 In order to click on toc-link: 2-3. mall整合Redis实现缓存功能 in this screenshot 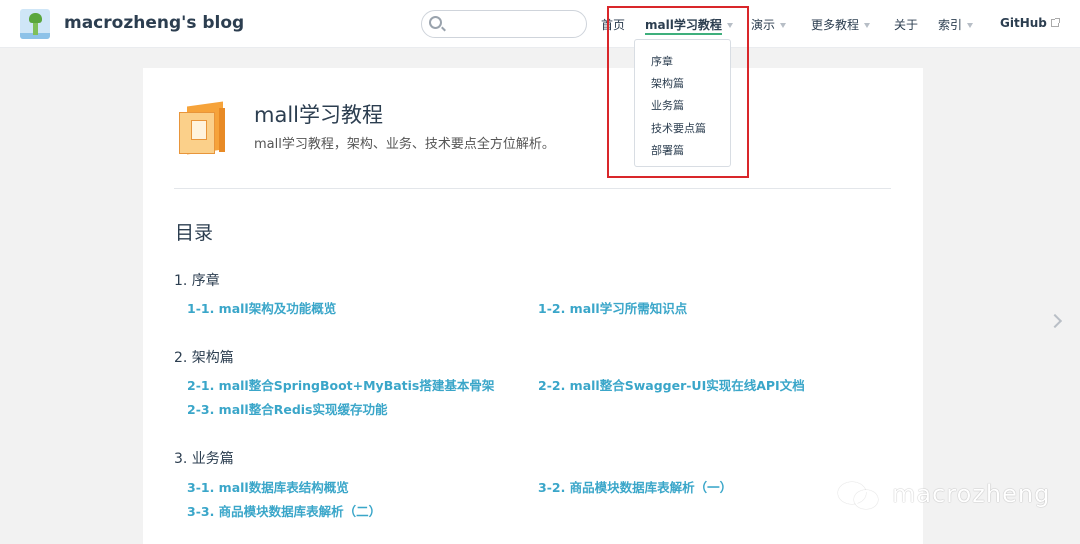, I will do `click(287, 408)`.